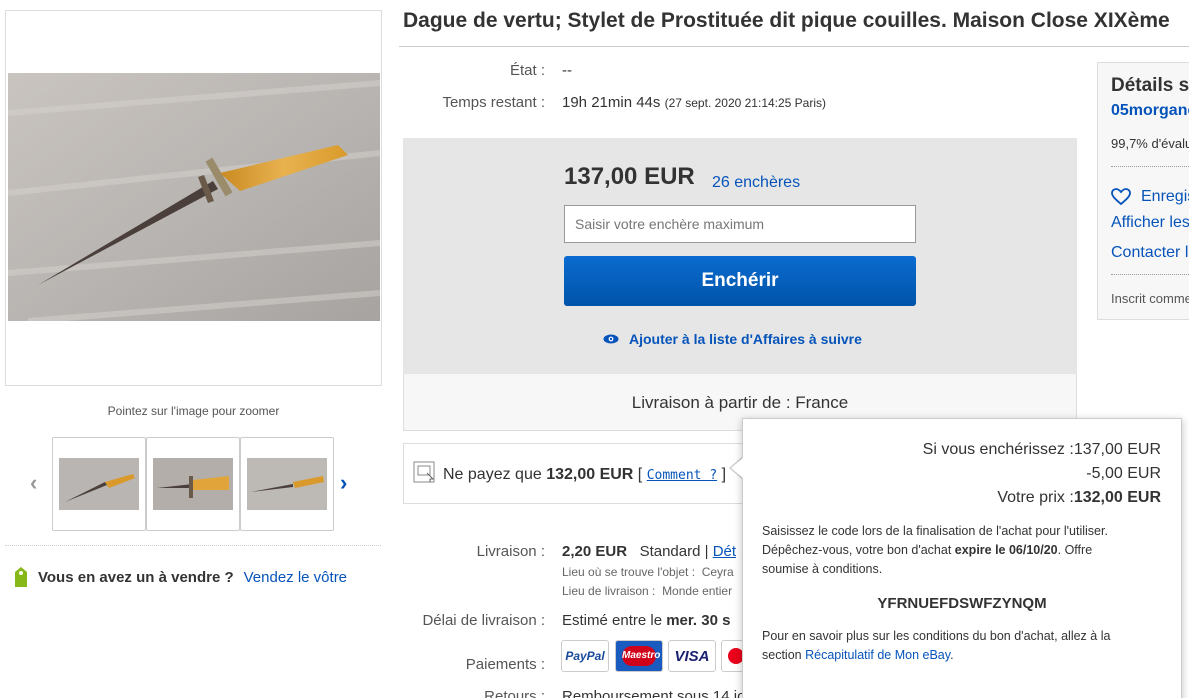  I want to click on price-label: Votre prix :, so click(1035, 497).